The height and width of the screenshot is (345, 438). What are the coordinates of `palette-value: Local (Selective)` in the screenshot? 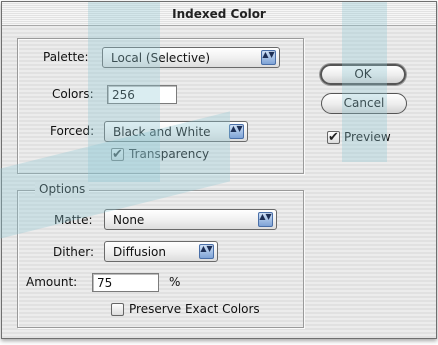 It's located at (161, 58).